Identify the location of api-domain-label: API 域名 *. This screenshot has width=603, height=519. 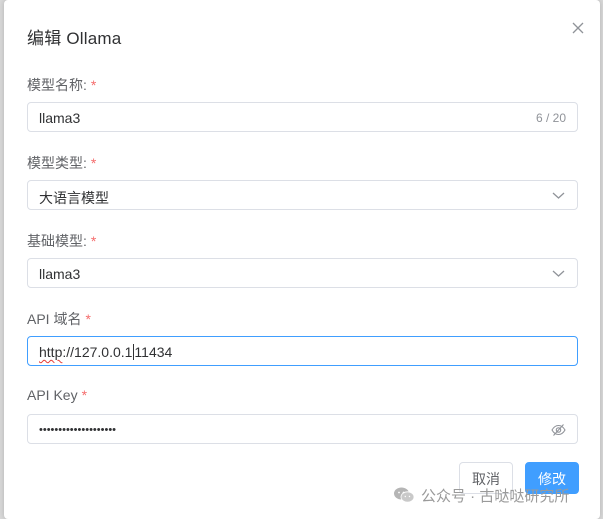
(59, 319).